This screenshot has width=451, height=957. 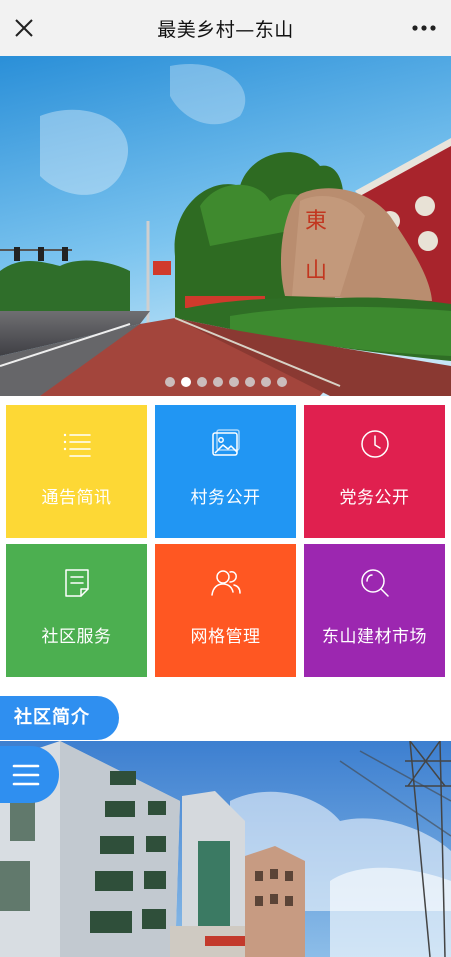 I want to click on menu-tile-building-market: 东山建材市场, so click(x=374, y=610).